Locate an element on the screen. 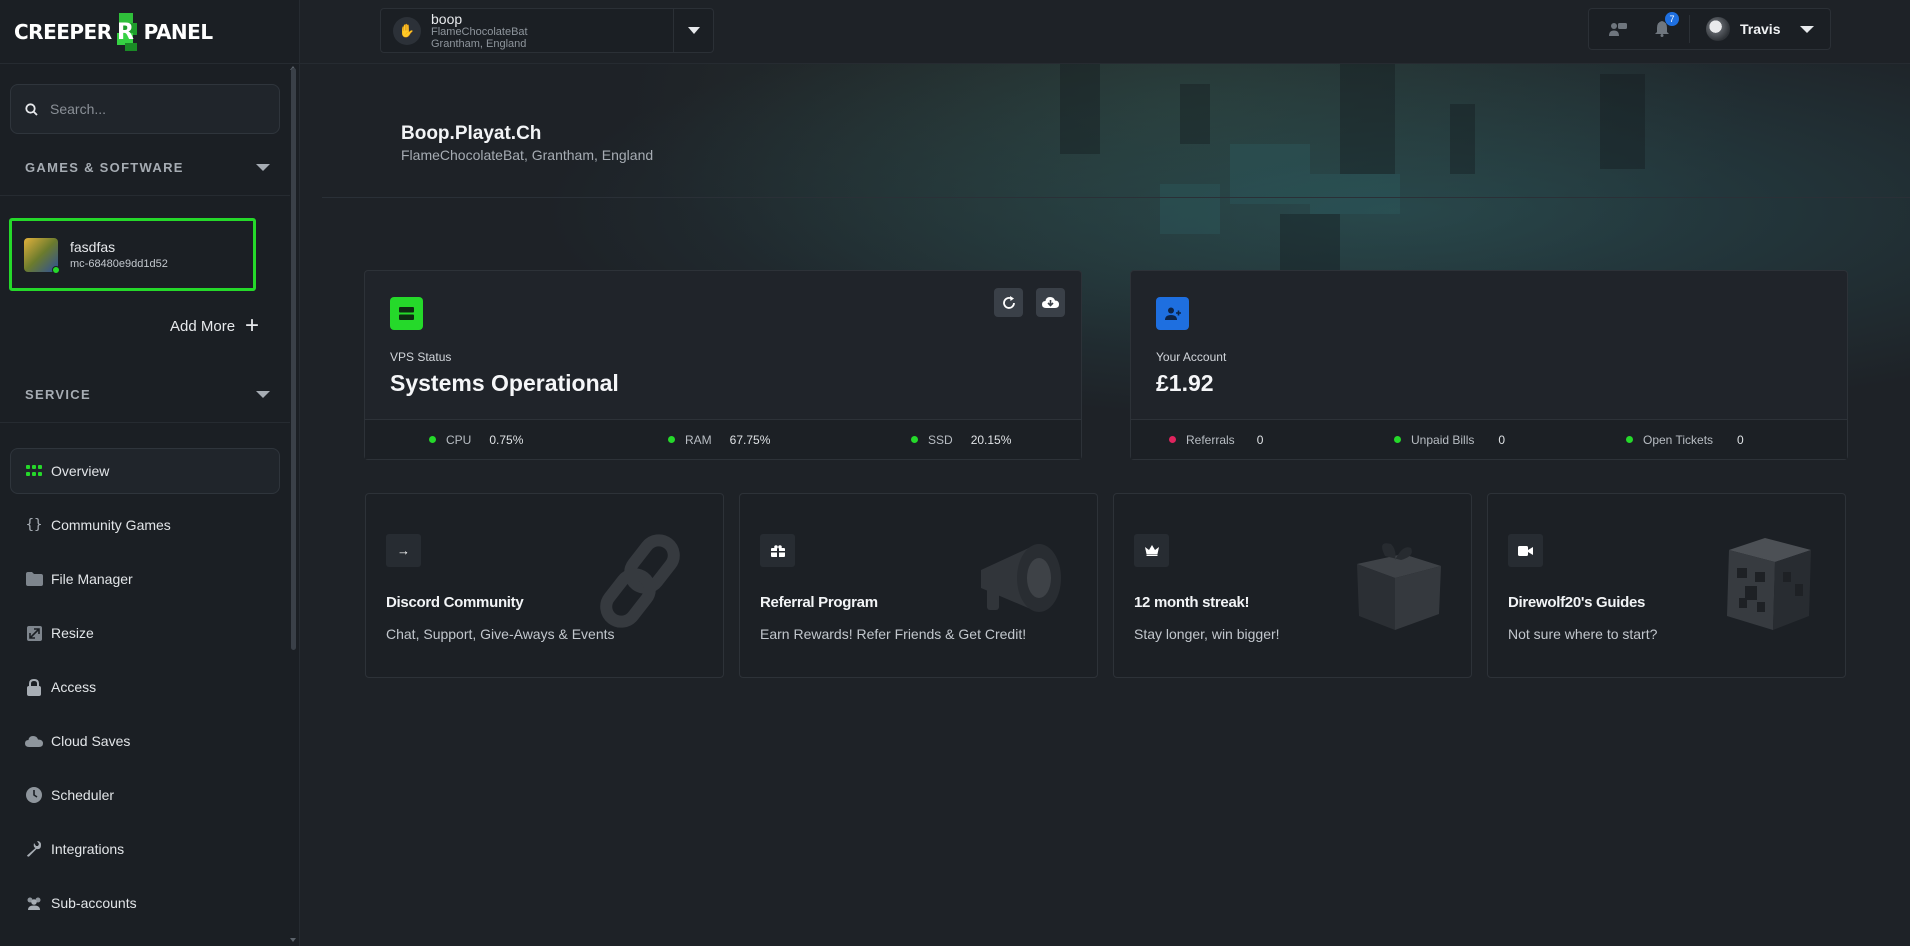 This screenshot has height=946, width=1910. sidebar-item-integrations: Integrations is located at coordinates (145, 849).